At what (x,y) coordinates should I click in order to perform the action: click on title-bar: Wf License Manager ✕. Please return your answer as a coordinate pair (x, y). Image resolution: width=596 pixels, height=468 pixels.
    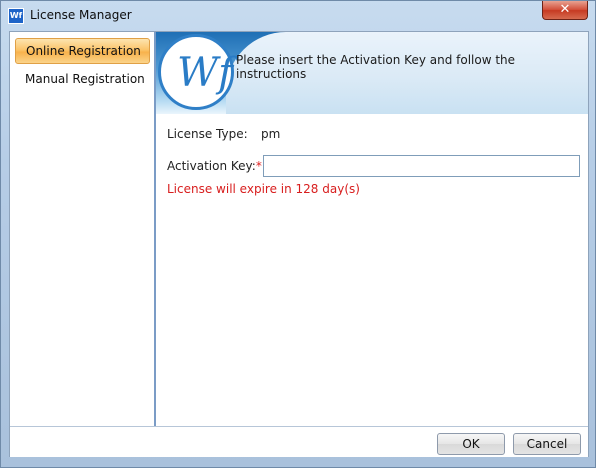
    Looking at the image, I should click on (298, 15).